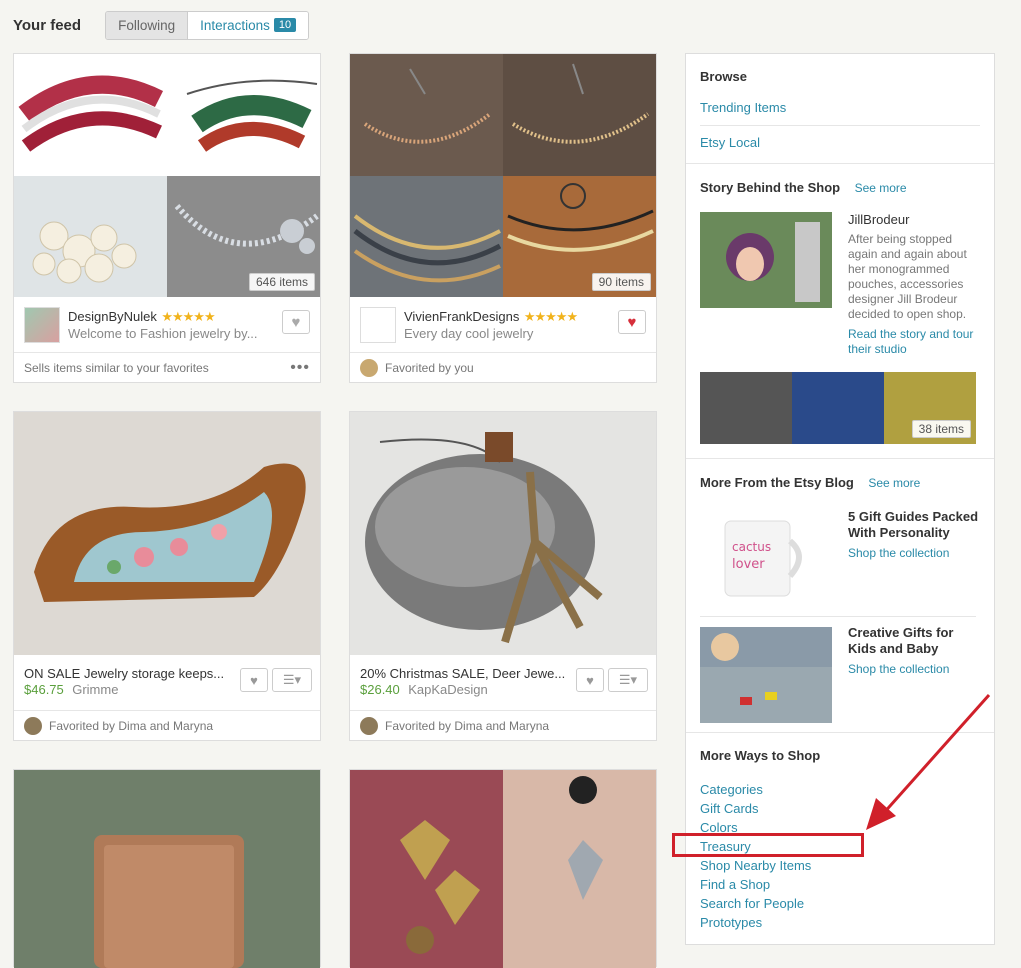 The width and height of the screenshot is (1021, 968). I want to click on blog-post-image: cactus lover, so click(766, 554).